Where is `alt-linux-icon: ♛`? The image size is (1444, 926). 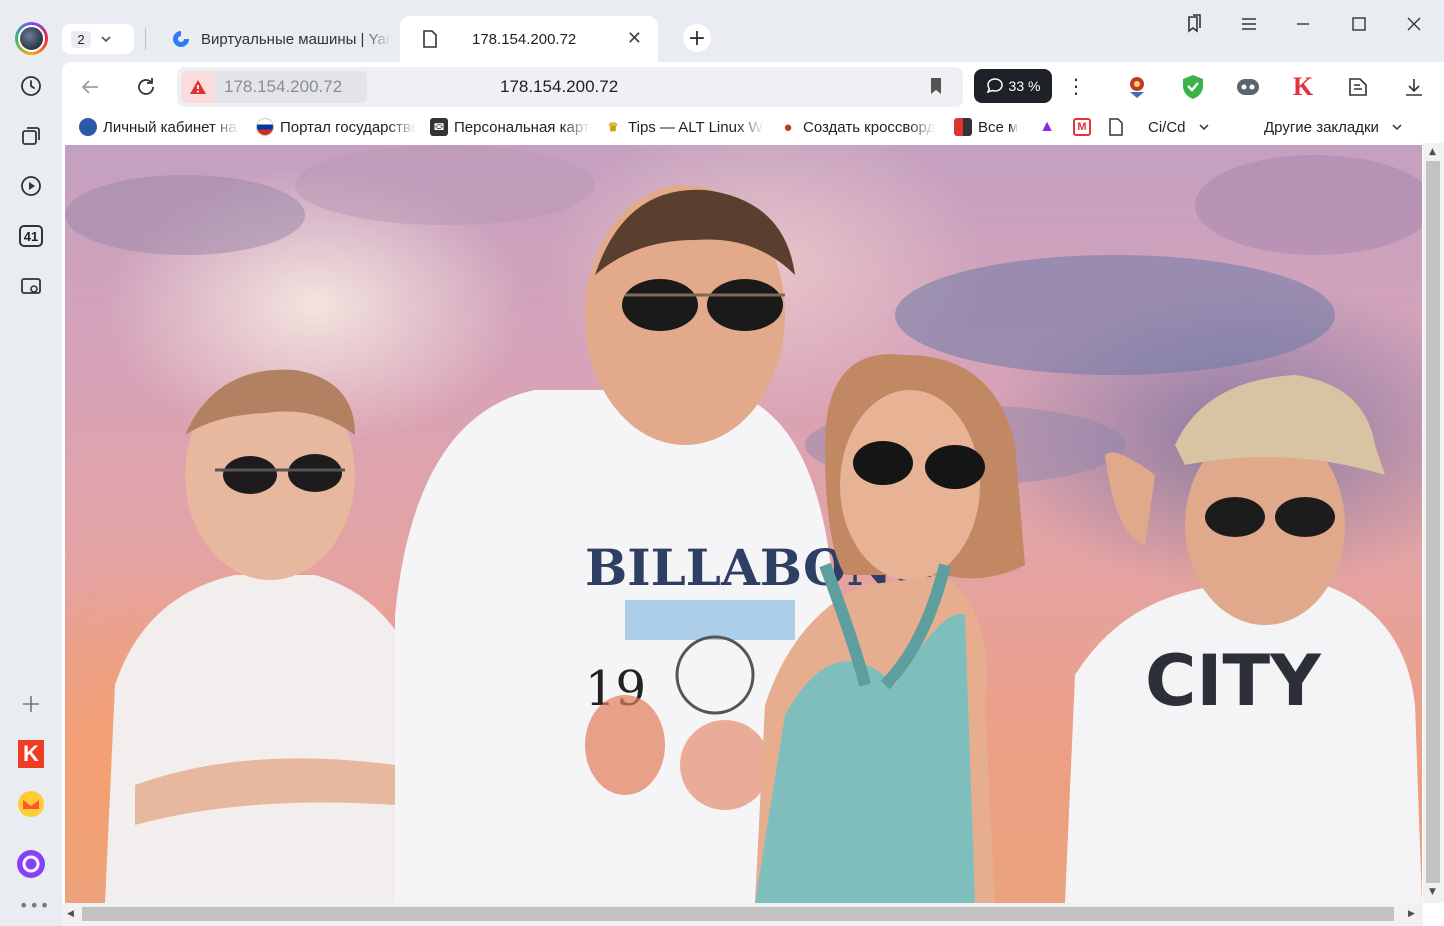 alt-linux-icon: ♛ is located at coordinates (613, 127).